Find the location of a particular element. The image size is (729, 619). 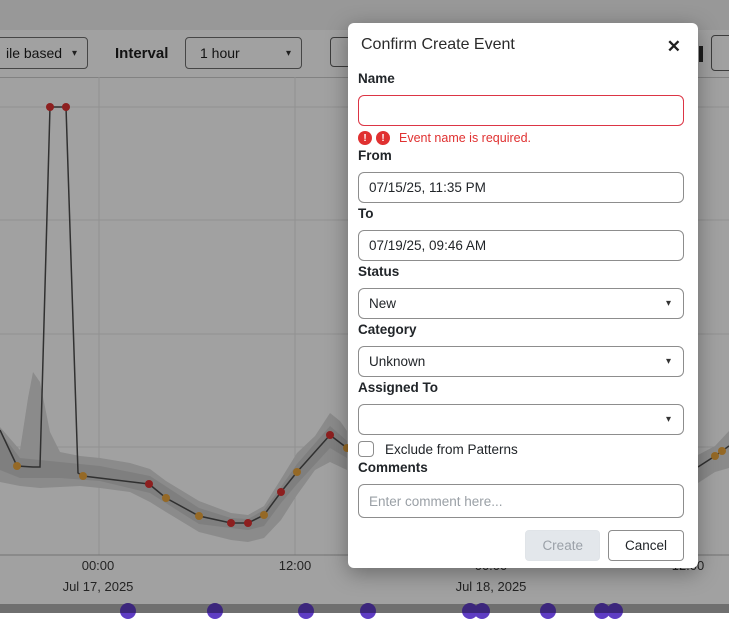

name-error-text: Event name is required. is located at coordinates (465, 138).